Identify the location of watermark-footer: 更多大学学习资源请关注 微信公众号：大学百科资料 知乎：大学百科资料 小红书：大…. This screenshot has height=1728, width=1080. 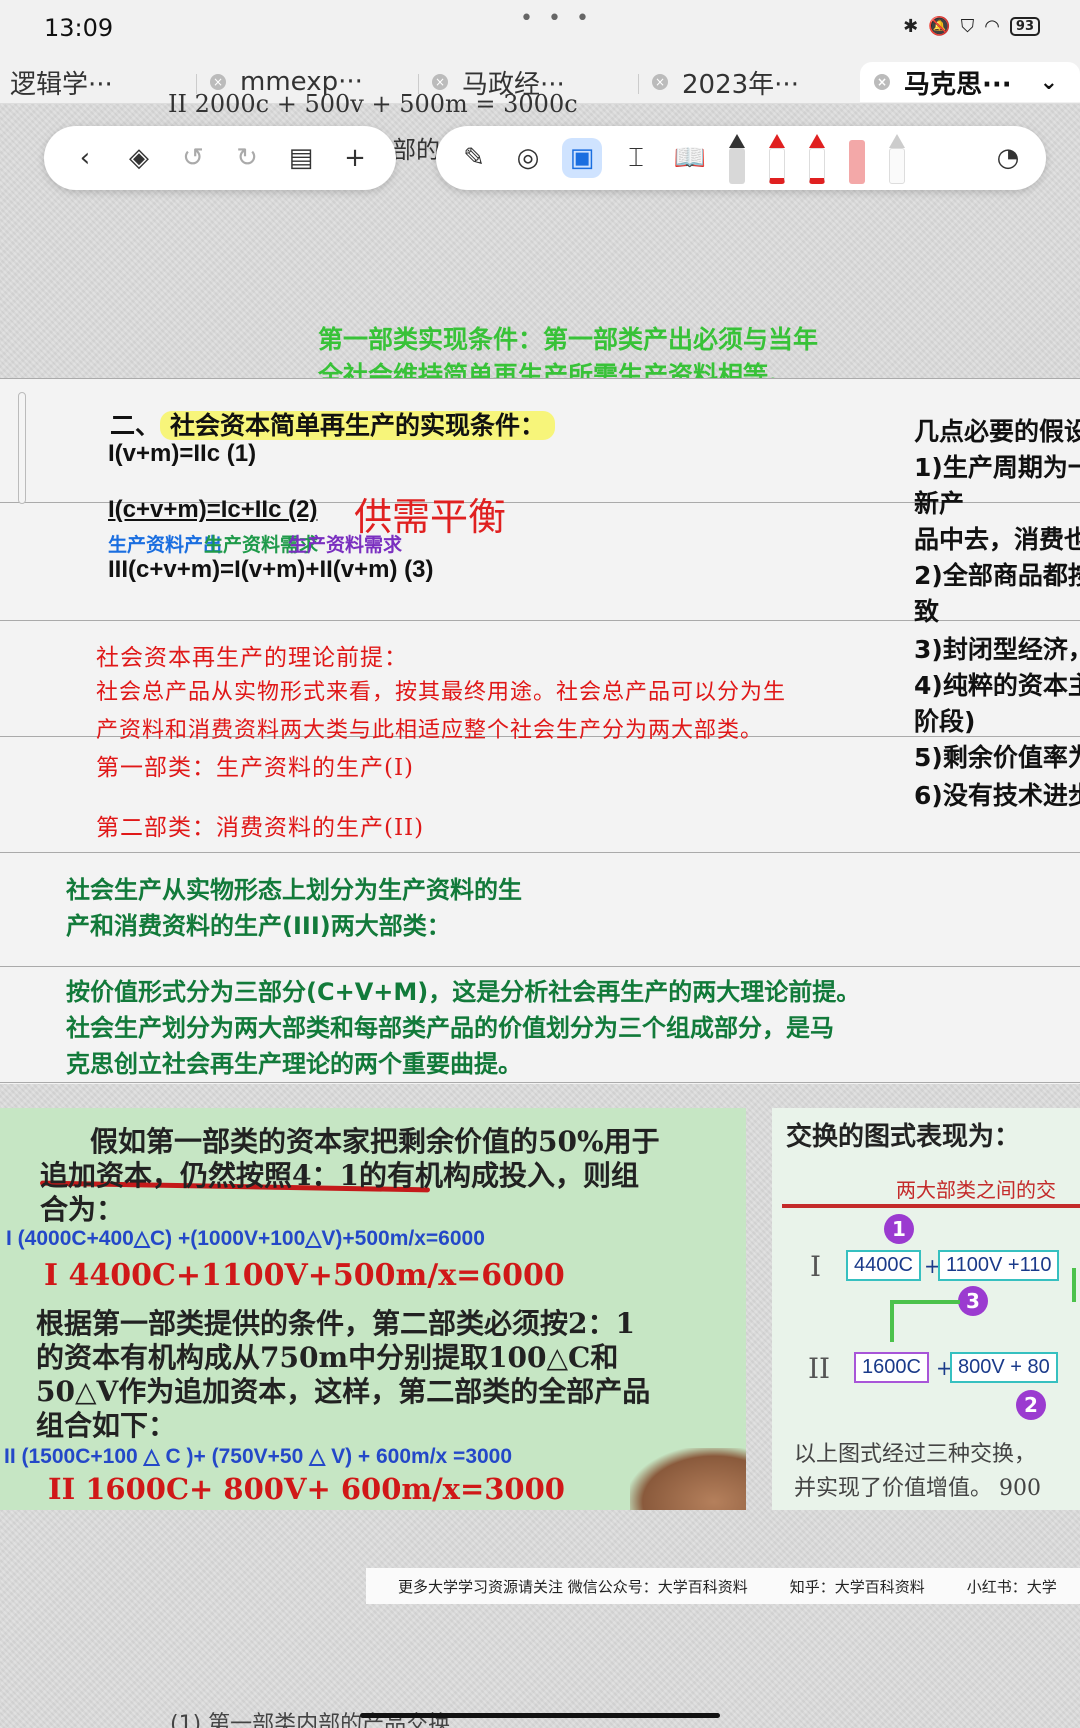
(723, 1586).